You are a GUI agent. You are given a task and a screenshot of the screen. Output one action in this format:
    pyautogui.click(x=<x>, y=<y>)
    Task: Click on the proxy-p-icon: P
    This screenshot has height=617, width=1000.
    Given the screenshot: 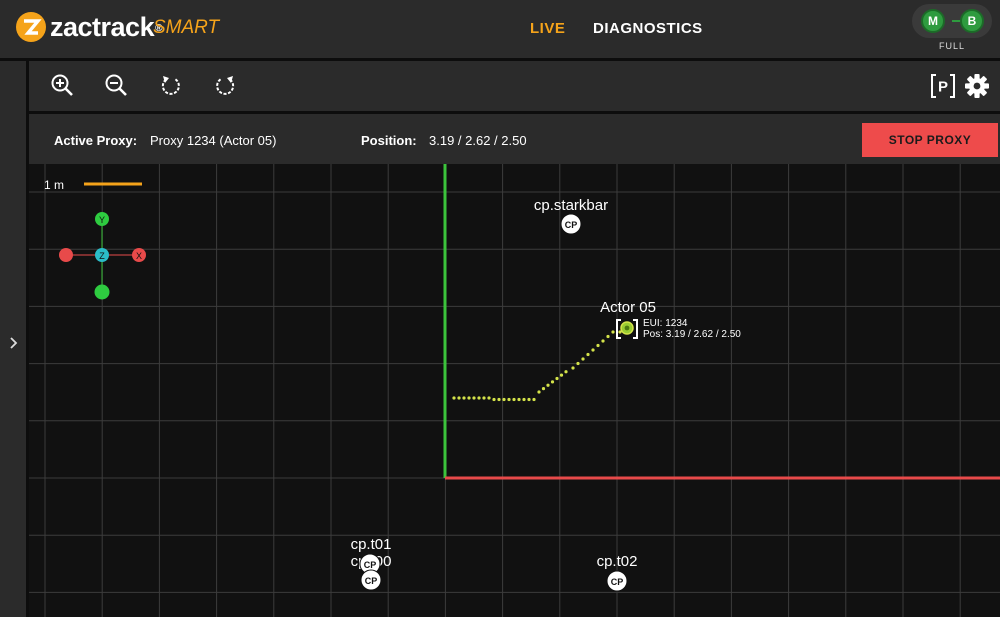 What is the action you would take?
    pyautogui.click(x=943, y=86)
    